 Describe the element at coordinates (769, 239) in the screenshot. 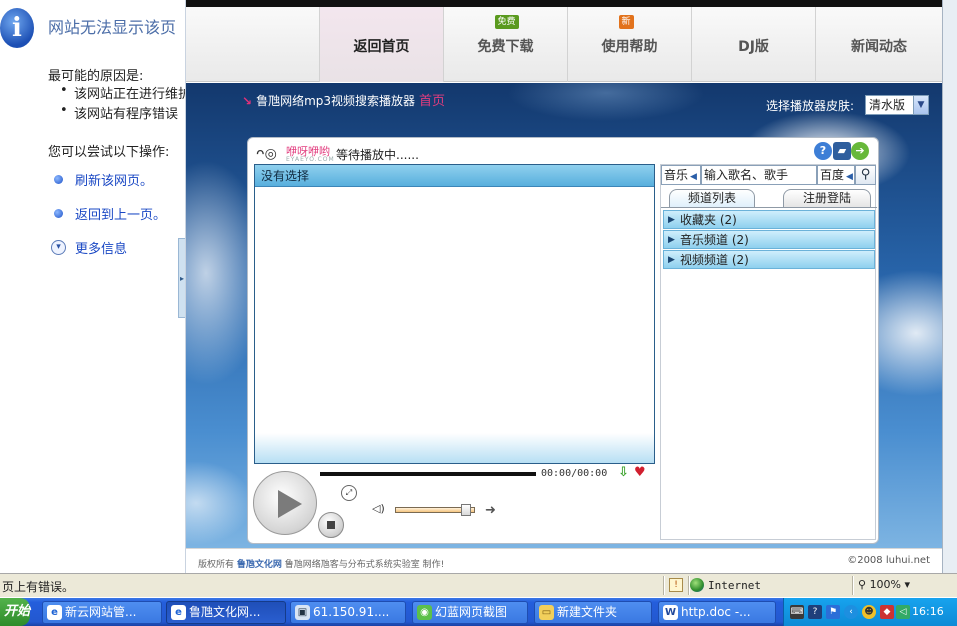

I see `channel-music: ▶ 音乐频道 (2)` at that location.